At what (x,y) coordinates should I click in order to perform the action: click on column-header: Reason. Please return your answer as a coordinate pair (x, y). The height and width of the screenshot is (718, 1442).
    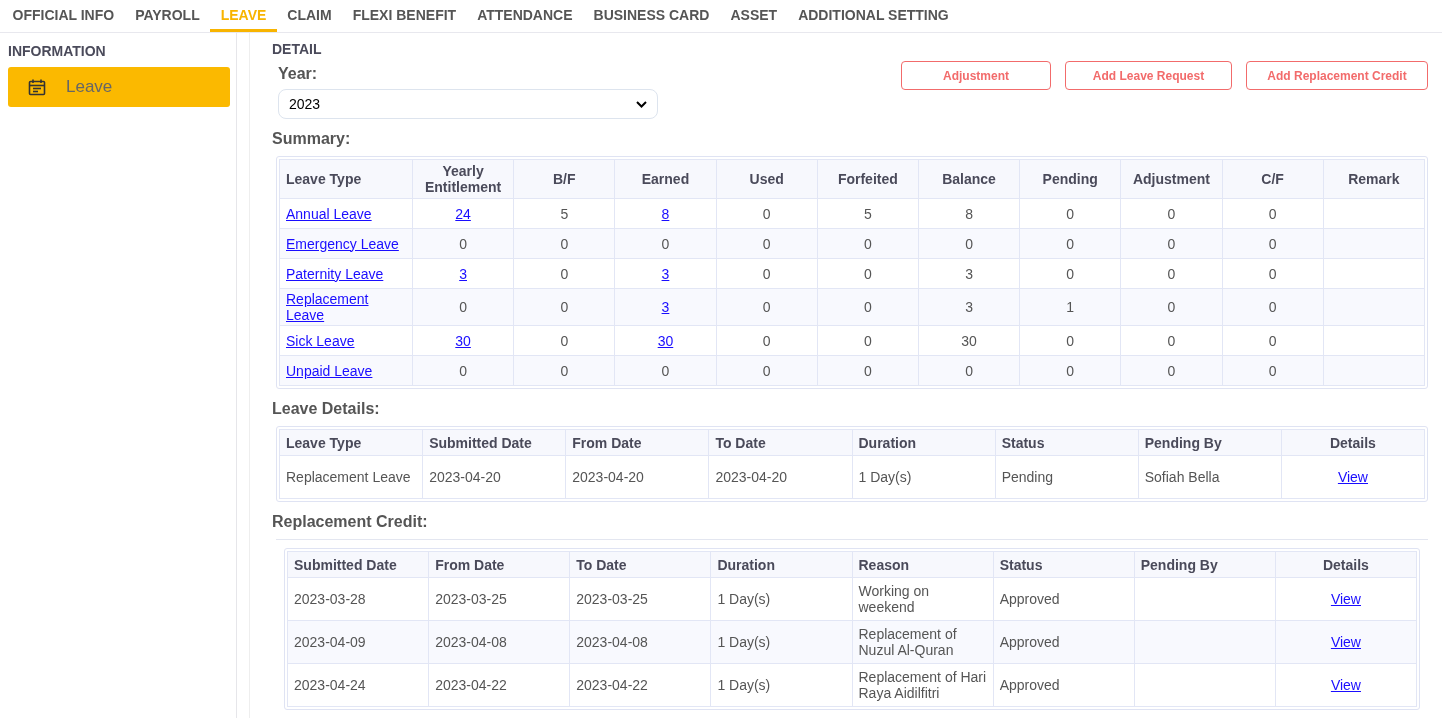
    Looking at the image, I should click on (923, 564).